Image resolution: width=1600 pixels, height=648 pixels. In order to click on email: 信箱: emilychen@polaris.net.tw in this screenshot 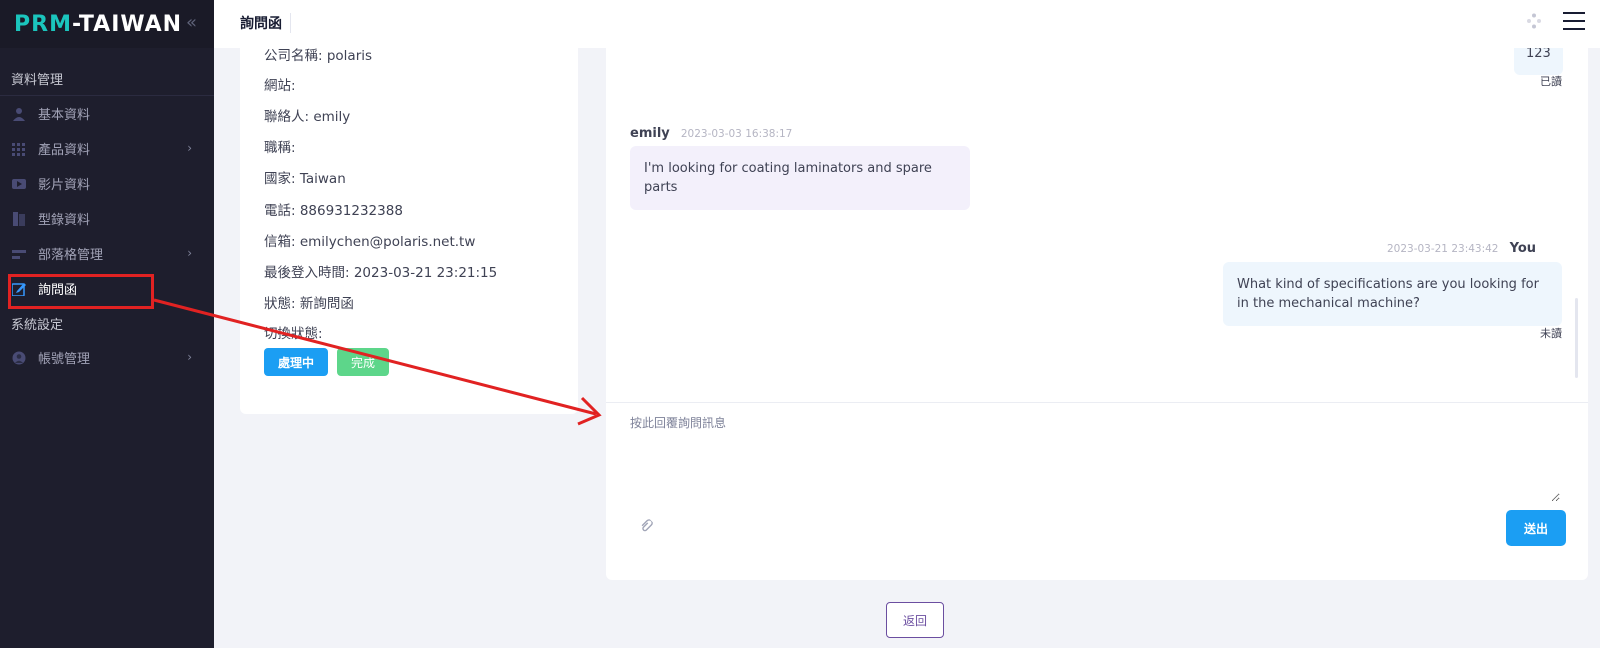, I will do `click(370, 242)`.